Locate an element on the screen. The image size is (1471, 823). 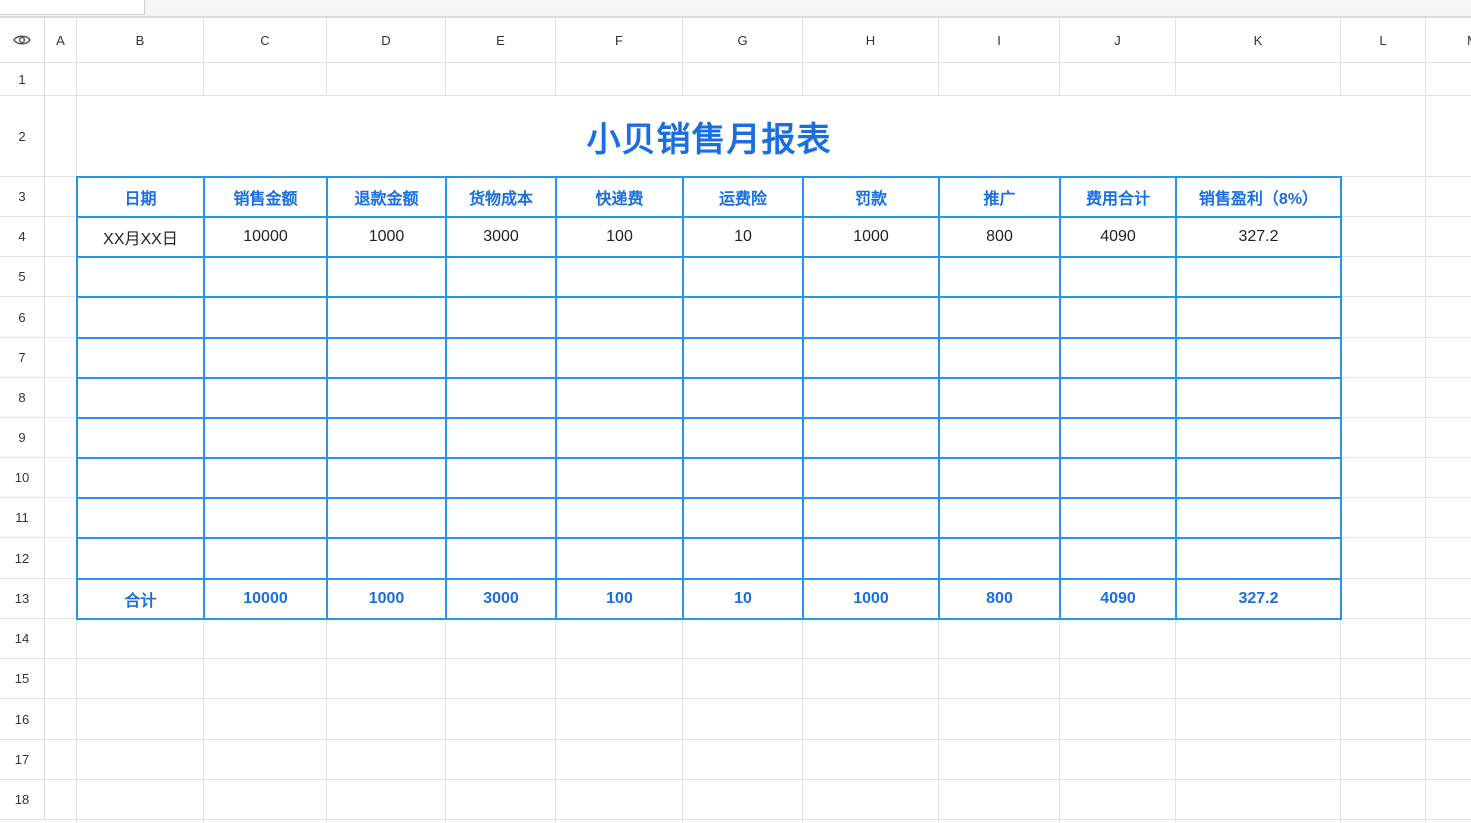
row-header-10: 10 is located at coordinates (22, 478).